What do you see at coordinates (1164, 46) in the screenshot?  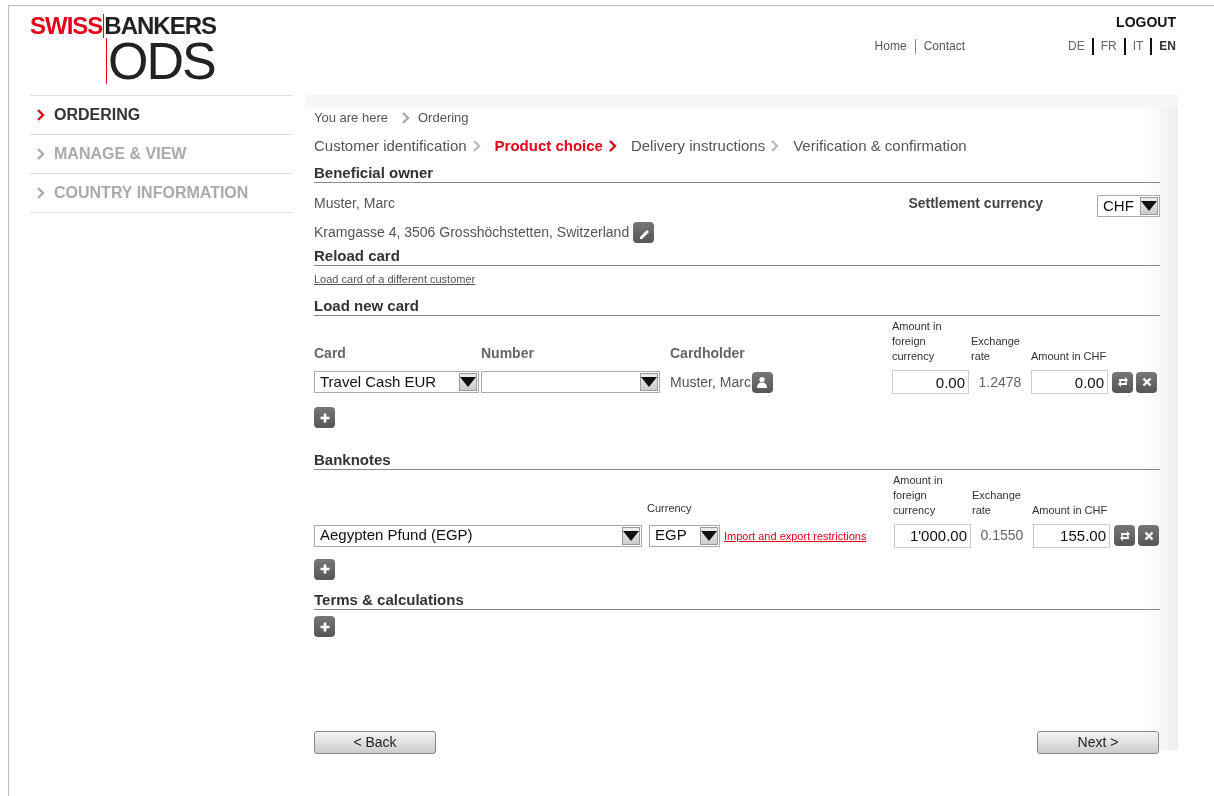 I see `language-link: EN` at bounding box center [1164, 46].